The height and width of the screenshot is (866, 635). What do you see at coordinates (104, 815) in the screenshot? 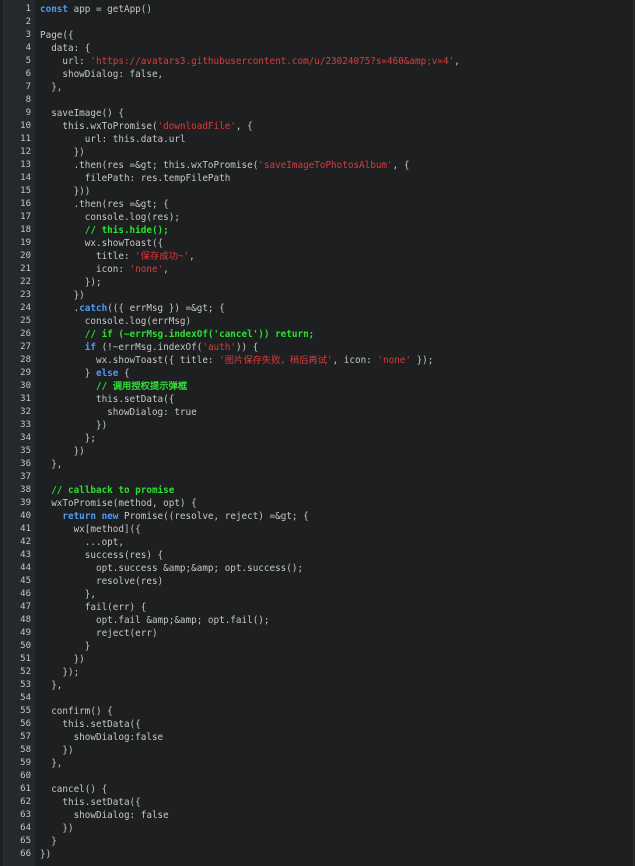
I see `code-token: showDialog: false` at bounding box center [104, 815].